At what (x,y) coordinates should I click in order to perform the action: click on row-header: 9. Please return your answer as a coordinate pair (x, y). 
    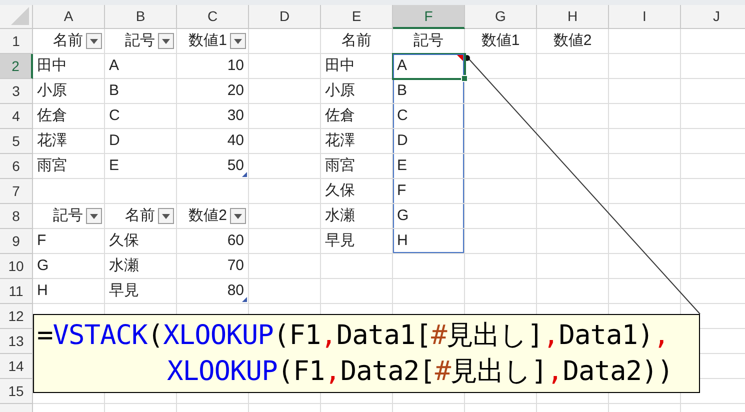
    Looking at the image, I should click on (16, 241).